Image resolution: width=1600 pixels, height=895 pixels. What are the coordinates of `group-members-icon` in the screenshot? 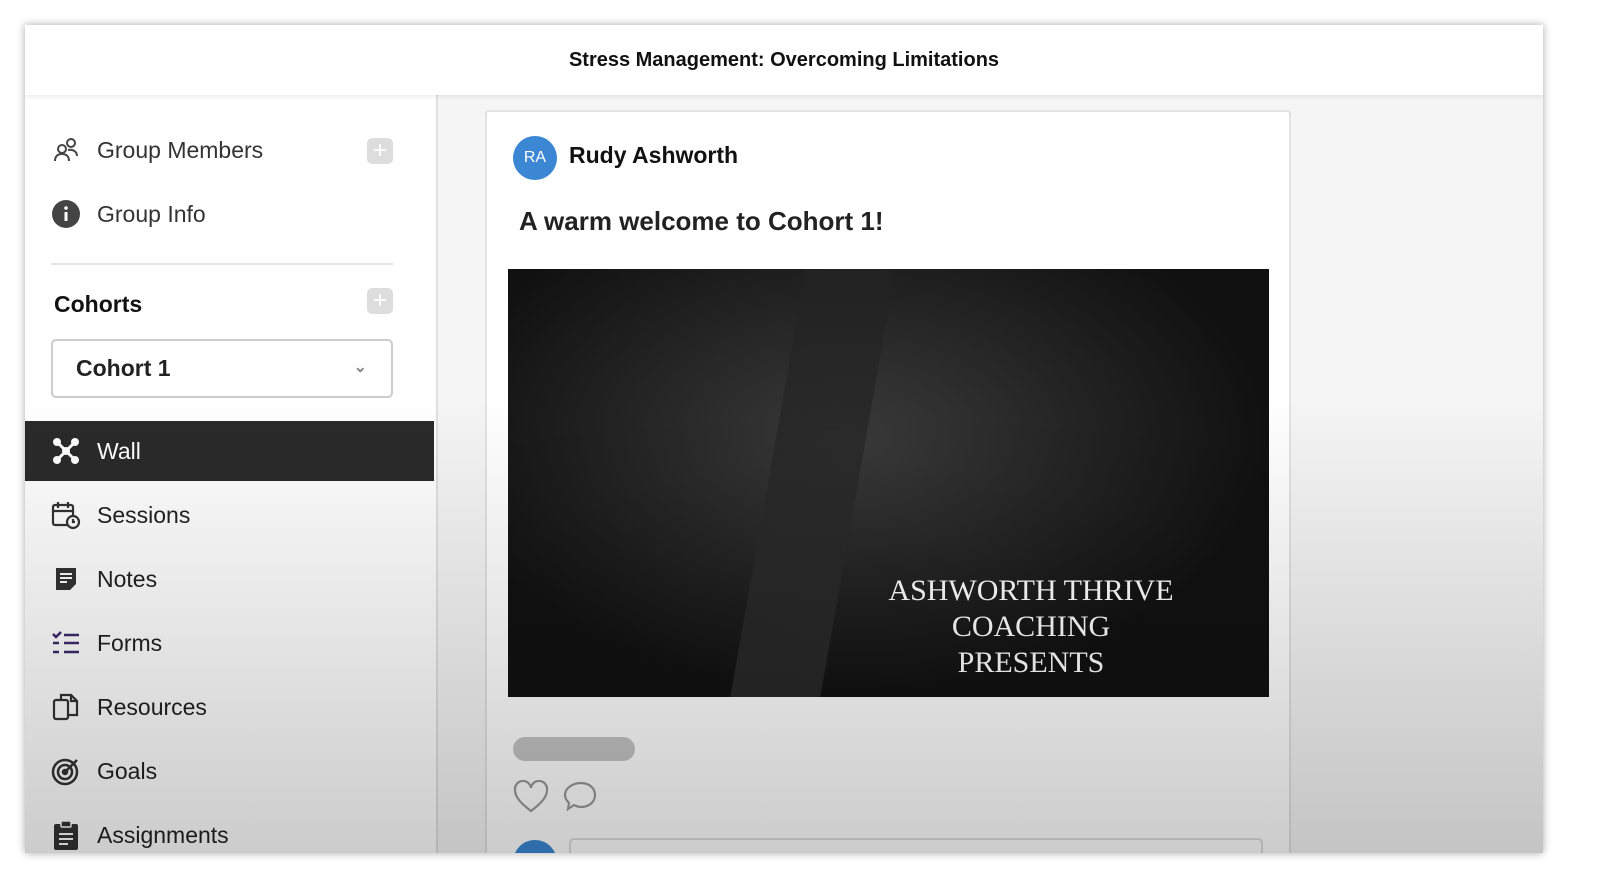 It's located at (66, 150).